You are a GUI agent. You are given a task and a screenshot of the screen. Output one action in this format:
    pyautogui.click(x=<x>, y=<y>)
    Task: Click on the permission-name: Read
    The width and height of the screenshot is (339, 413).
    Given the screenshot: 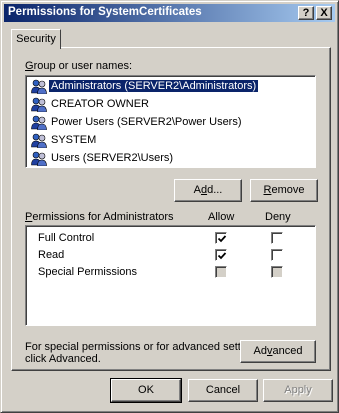 What is the action you would take?
    pyautogui.click(x=51, y=255)
    